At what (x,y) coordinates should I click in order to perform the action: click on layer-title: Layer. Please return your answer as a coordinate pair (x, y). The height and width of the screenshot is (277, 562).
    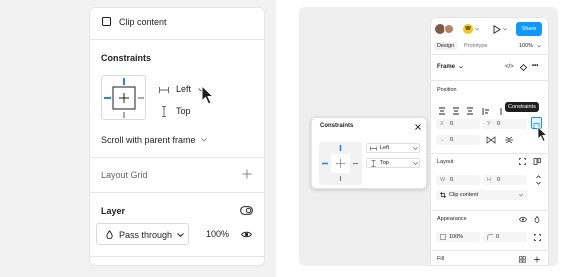
    Looking at the image, I should click on (113, 211).